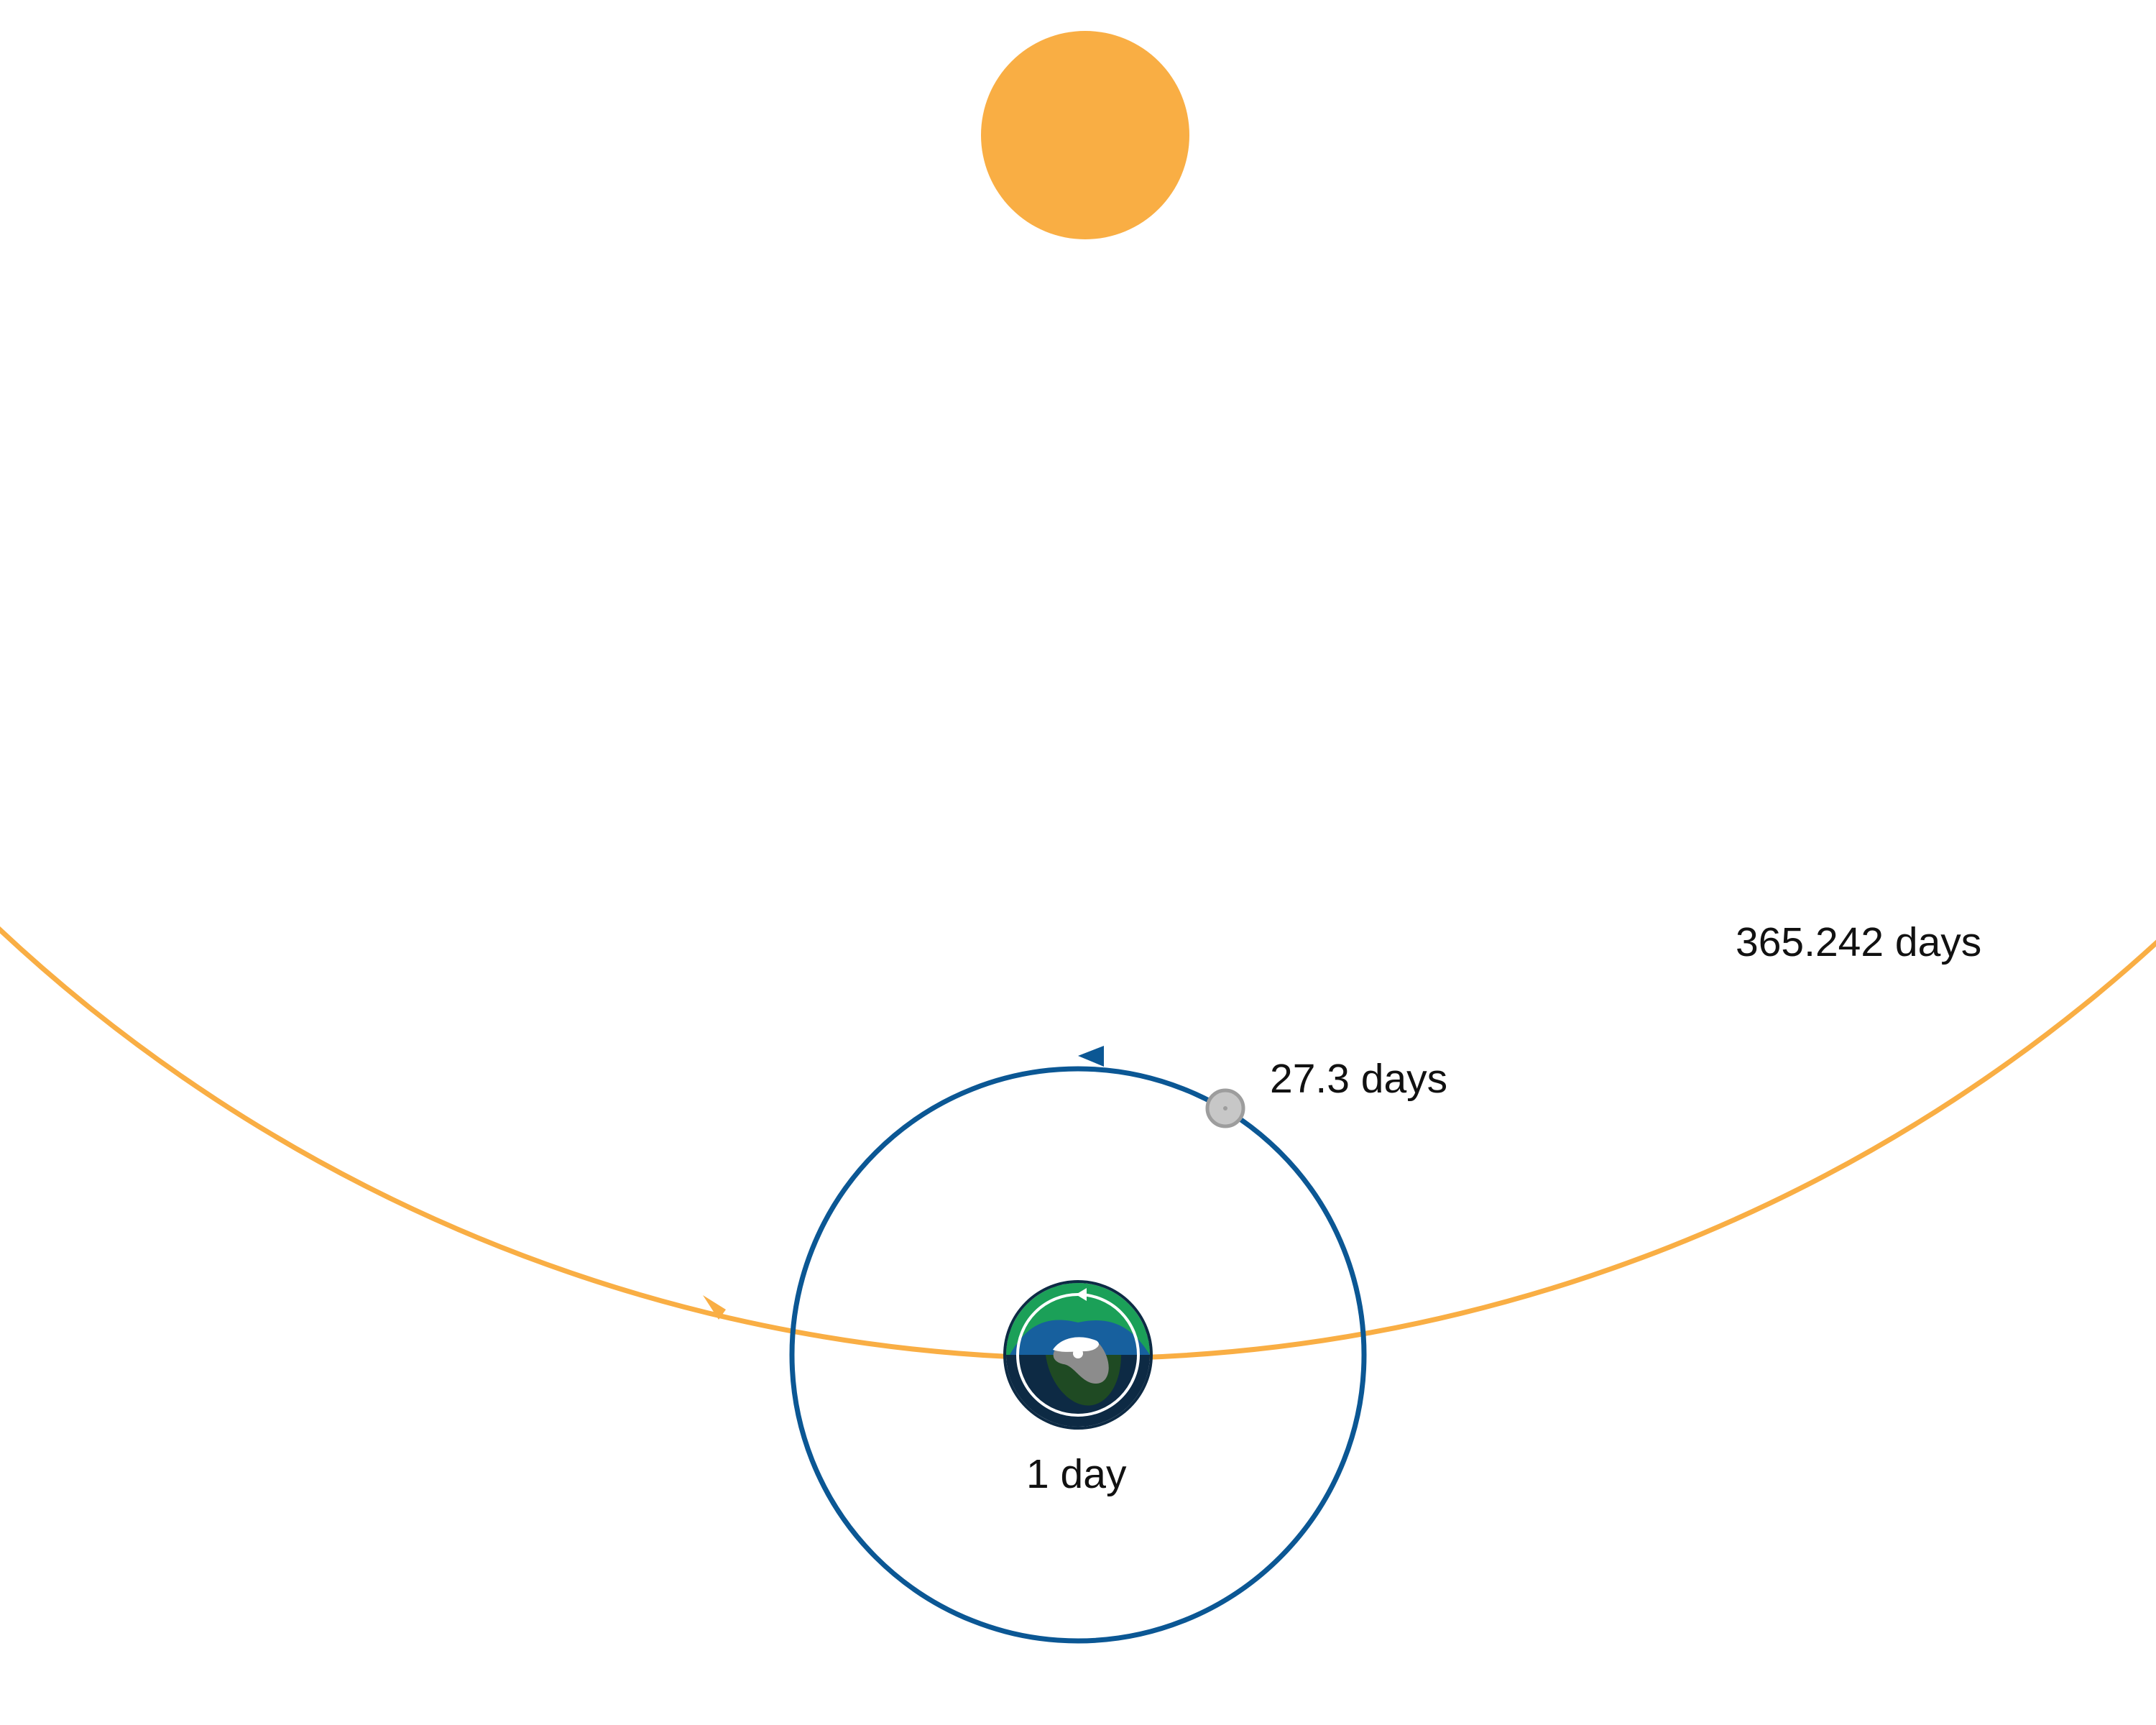  Describe the element at coordinates (1359, 1079) in the screenshot. I see `month-period-label: 27.3 days` at that location.